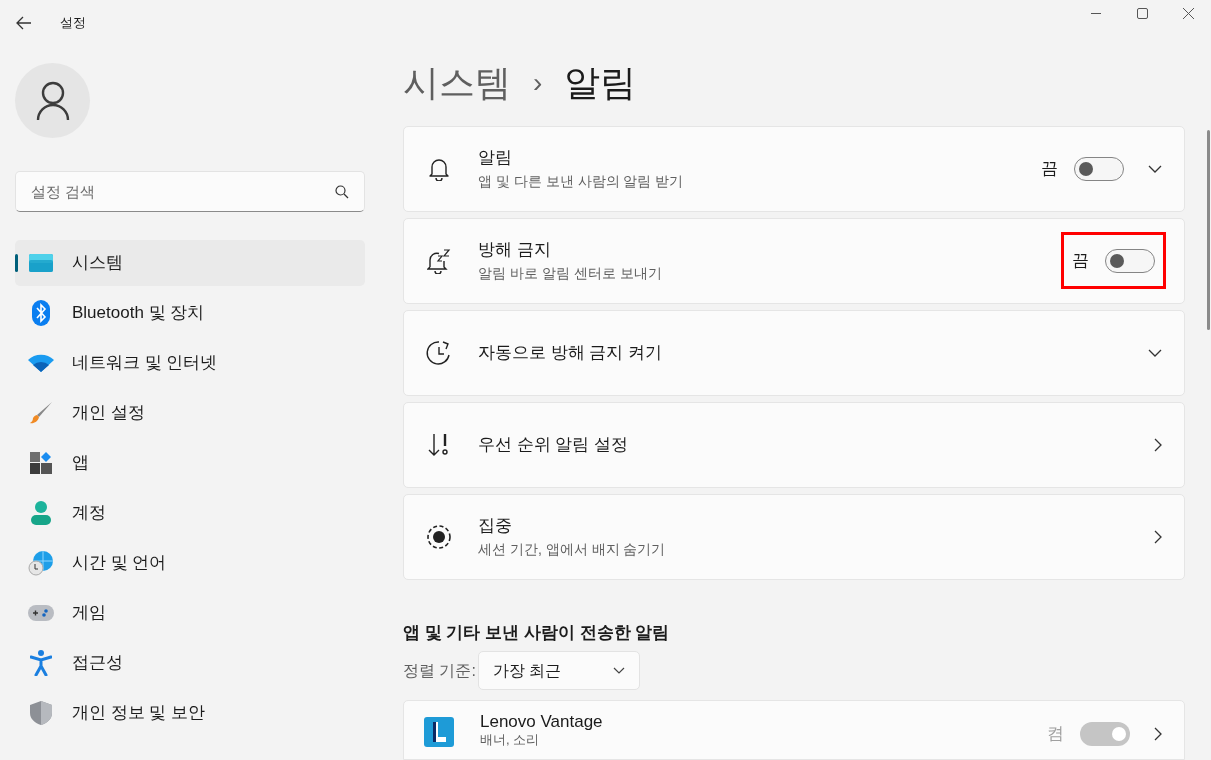  What do you see at coordinates (495, 158) in the screenshot?
I see `setting-title: 알림` at bounding box center [495, 158].